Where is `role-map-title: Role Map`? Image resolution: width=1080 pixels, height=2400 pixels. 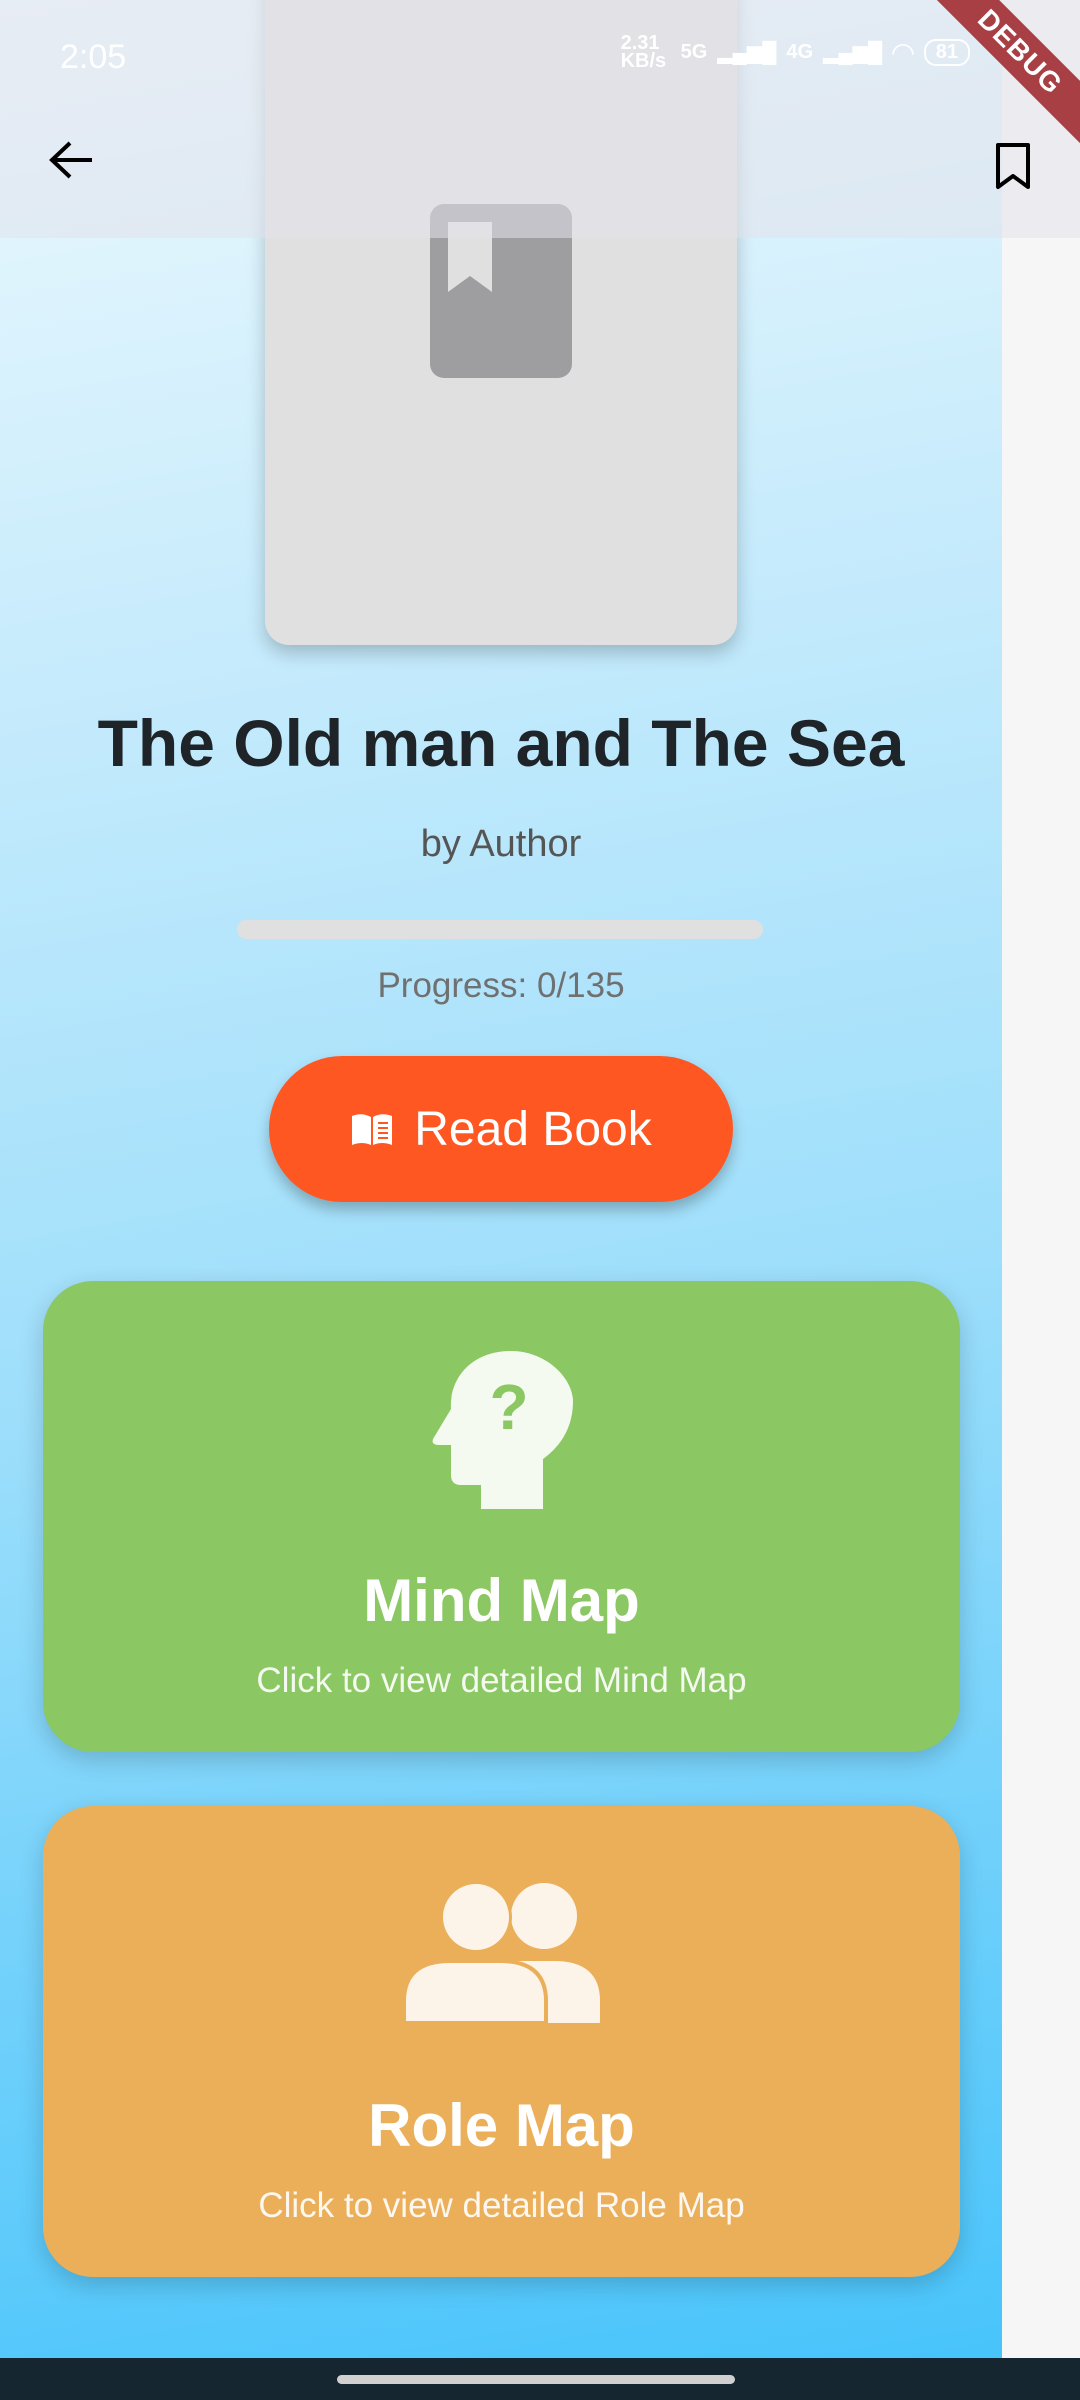 role-map-title: Role Map is located at coordinates (501, 2125).